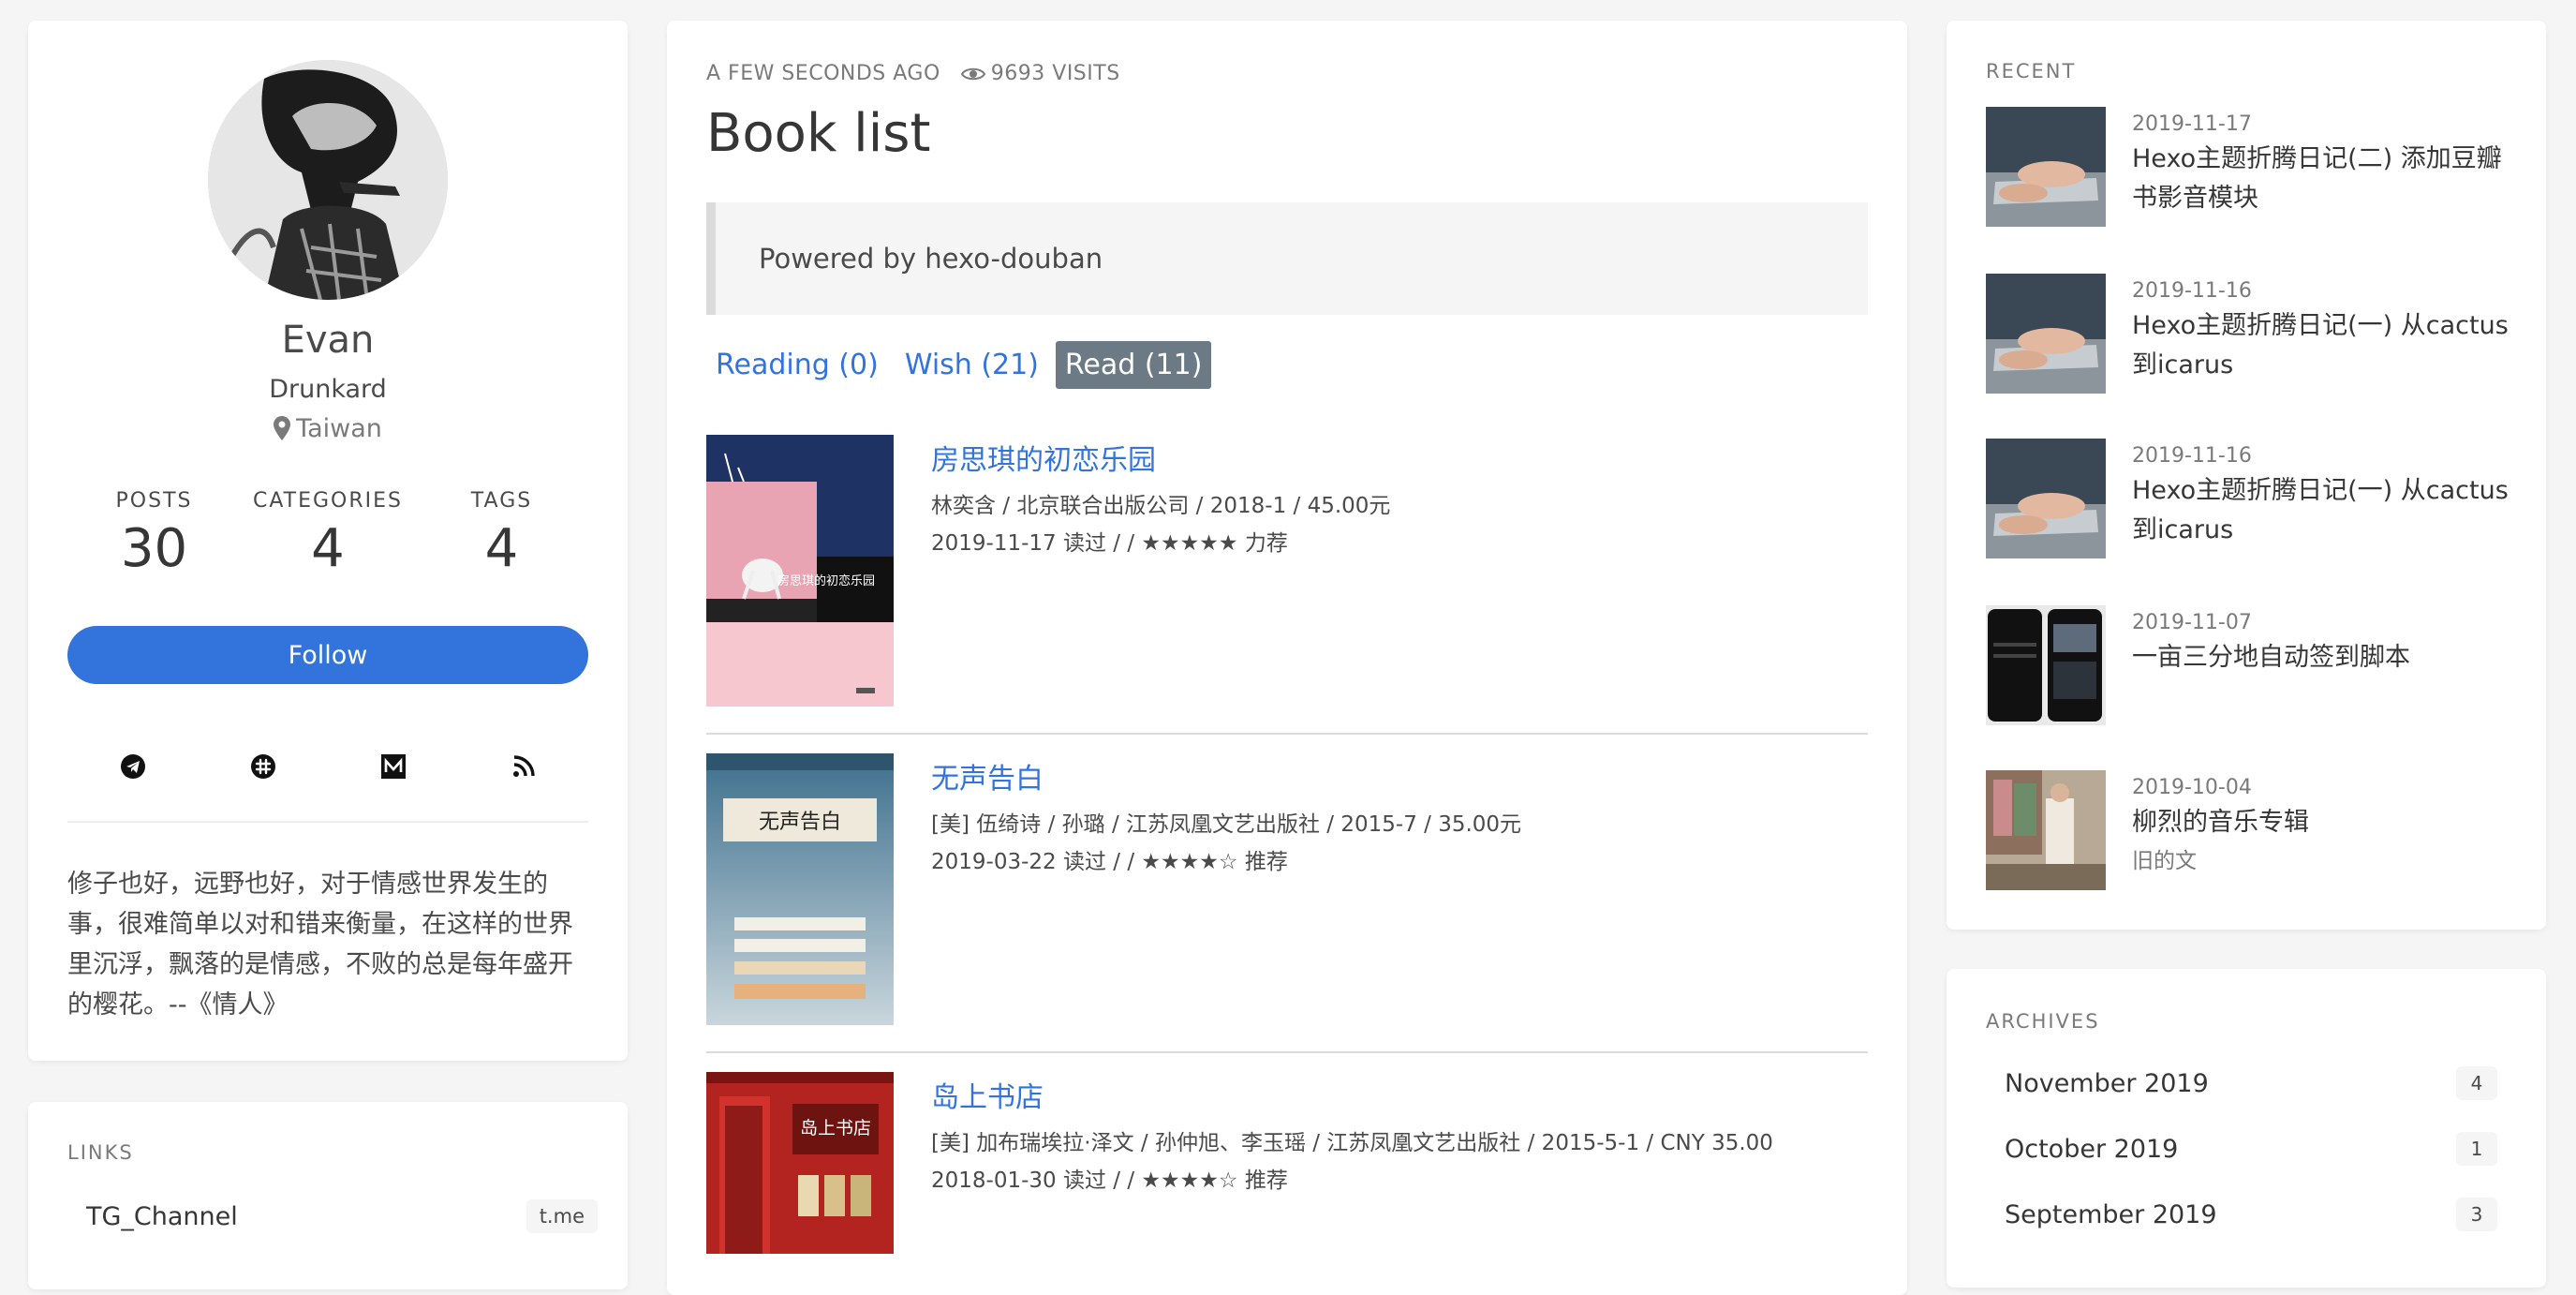  I want to click on widget-title: ARCHIVES, so click(2043, 1021).